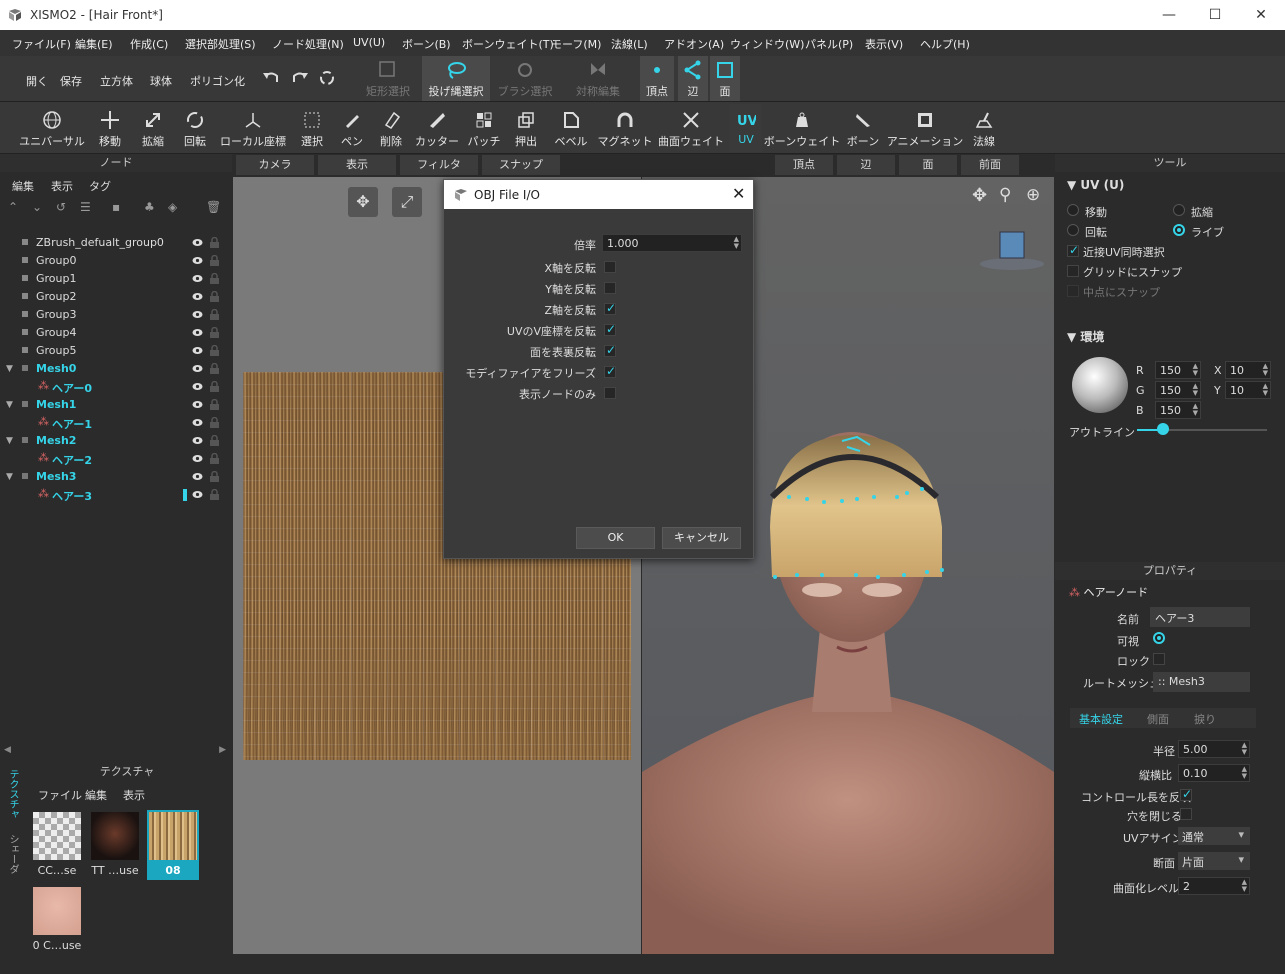  What do you see at coordinates (1200, 617) in the screenshot?
I see `name-input: ヘアー3` at bounding box center [1200, 617].